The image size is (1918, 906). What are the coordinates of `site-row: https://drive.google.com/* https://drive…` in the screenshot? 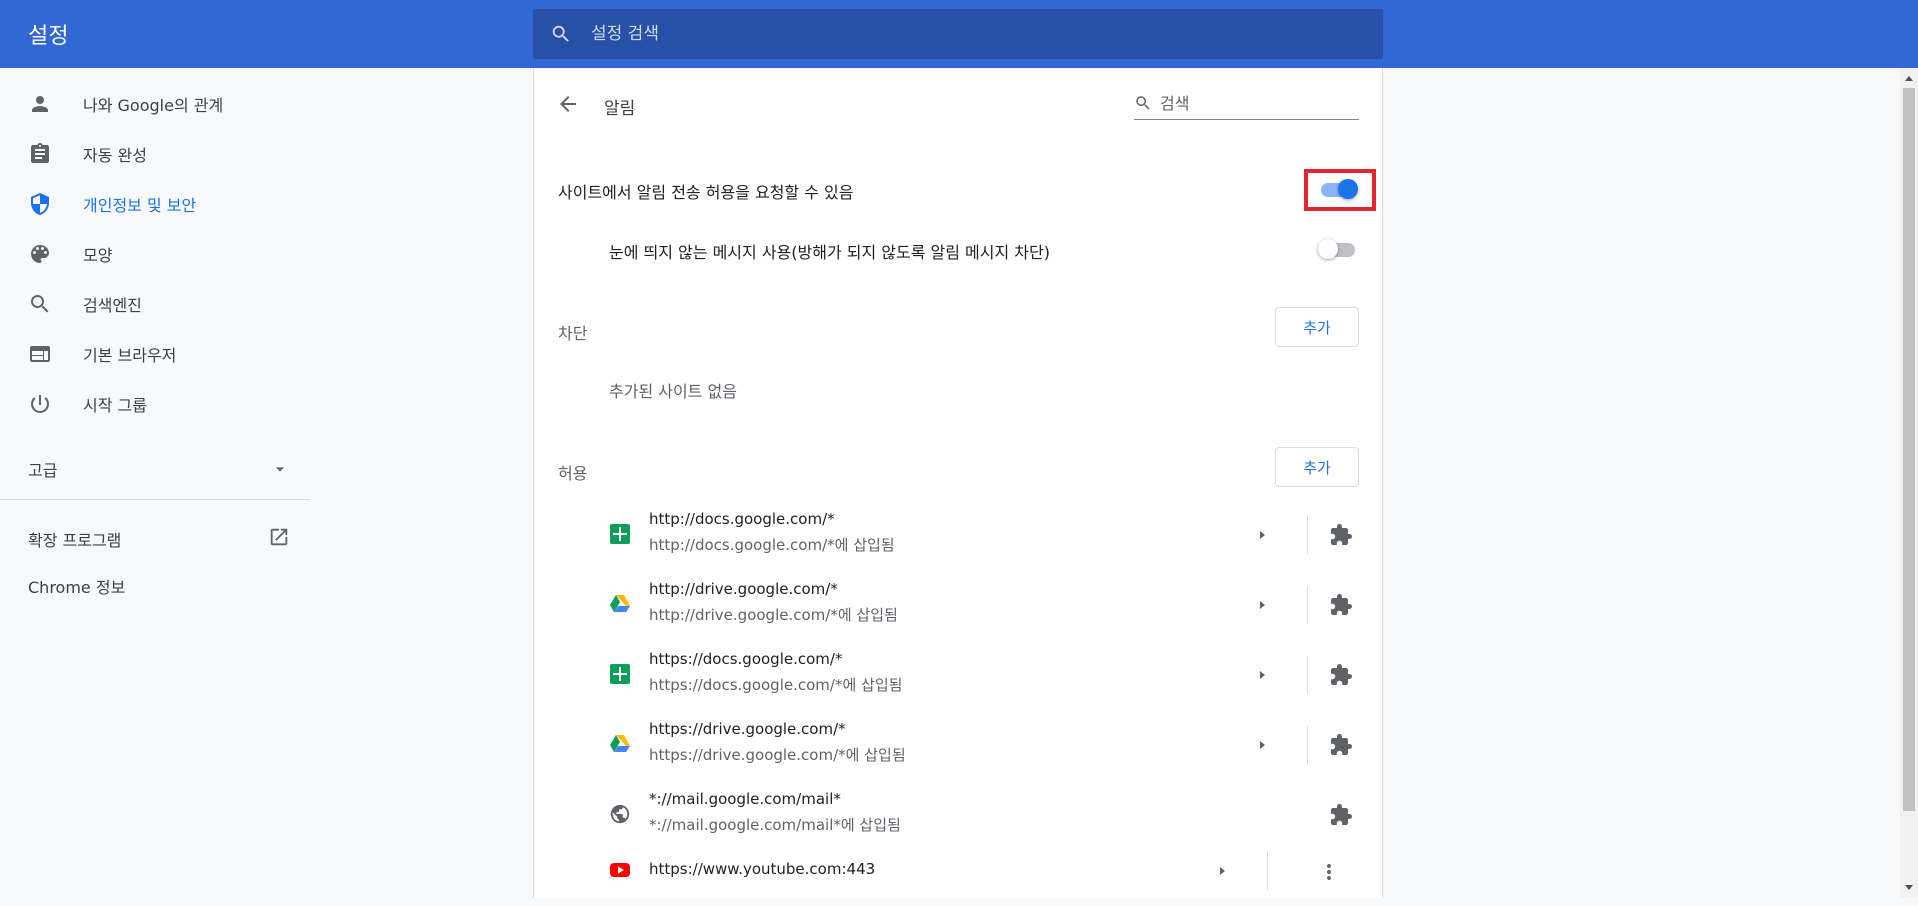 It's located at (959, 745).